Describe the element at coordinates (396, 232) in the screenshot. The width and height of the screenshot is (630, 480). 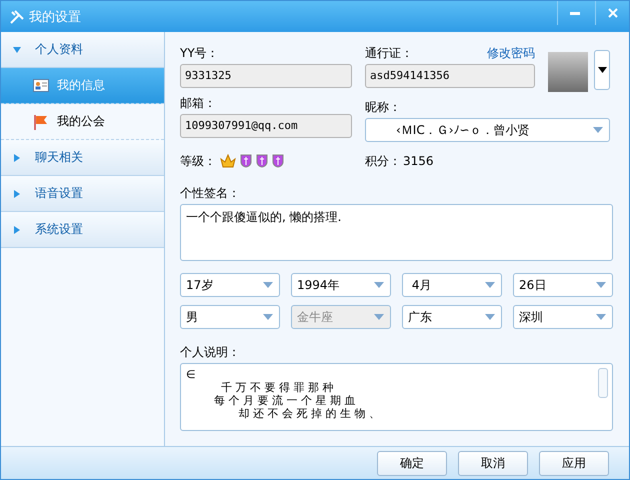
I see `signature-field: 一个个跟傻逼似的, 懒的搭理.` at that location.